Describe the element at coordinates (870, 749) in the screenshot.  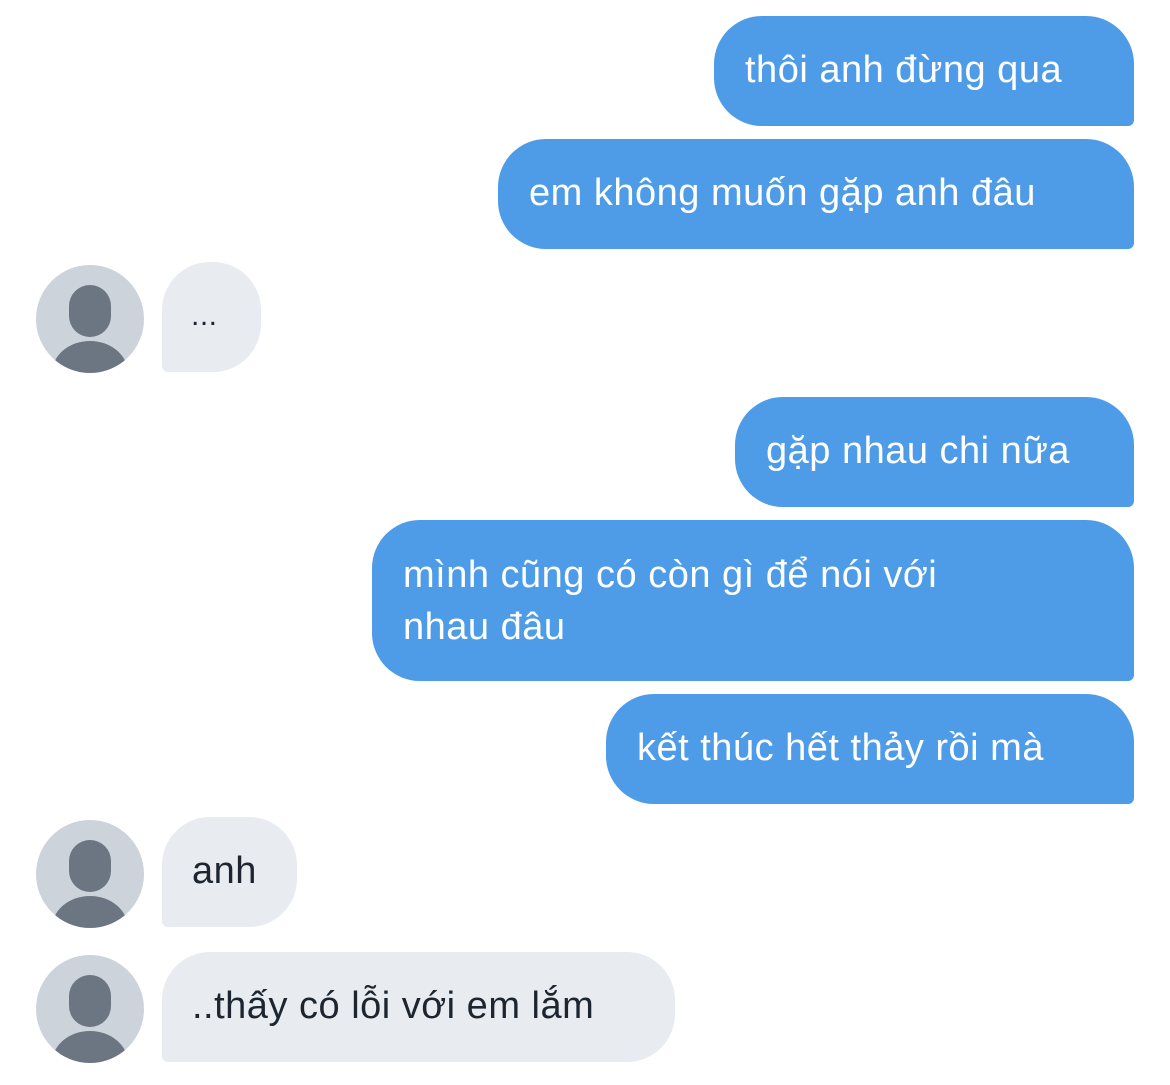
I see `message-bubble-sent: kết thúc hết thảy rồi mà` at that location.